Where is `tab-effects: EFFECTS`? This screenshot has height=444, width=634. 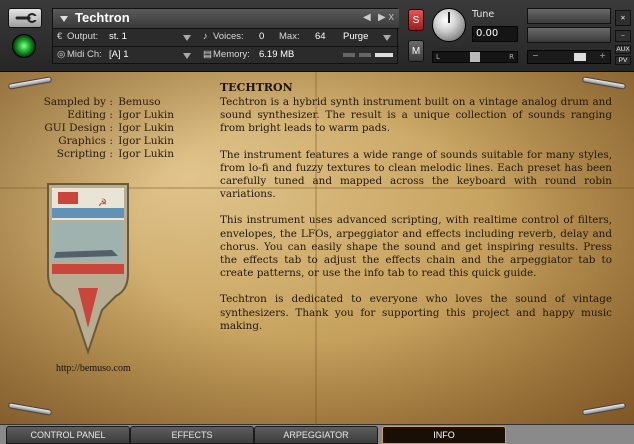
tab-effects: EFFECTS is located at coordinates (192, 435).